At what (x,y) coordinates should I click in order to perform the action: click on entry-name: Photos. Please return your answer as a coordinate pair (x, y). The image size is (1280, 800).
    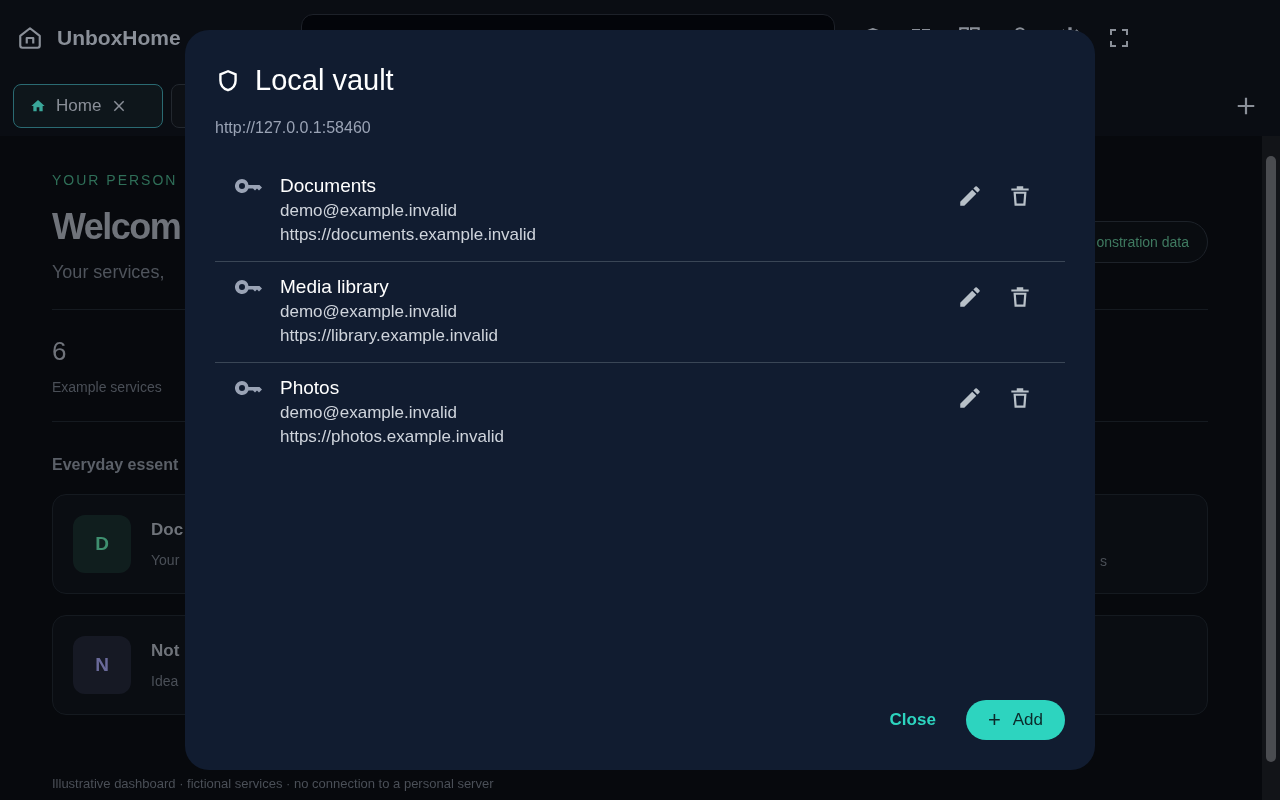
    Looking at the image, I should click on (310, 388).